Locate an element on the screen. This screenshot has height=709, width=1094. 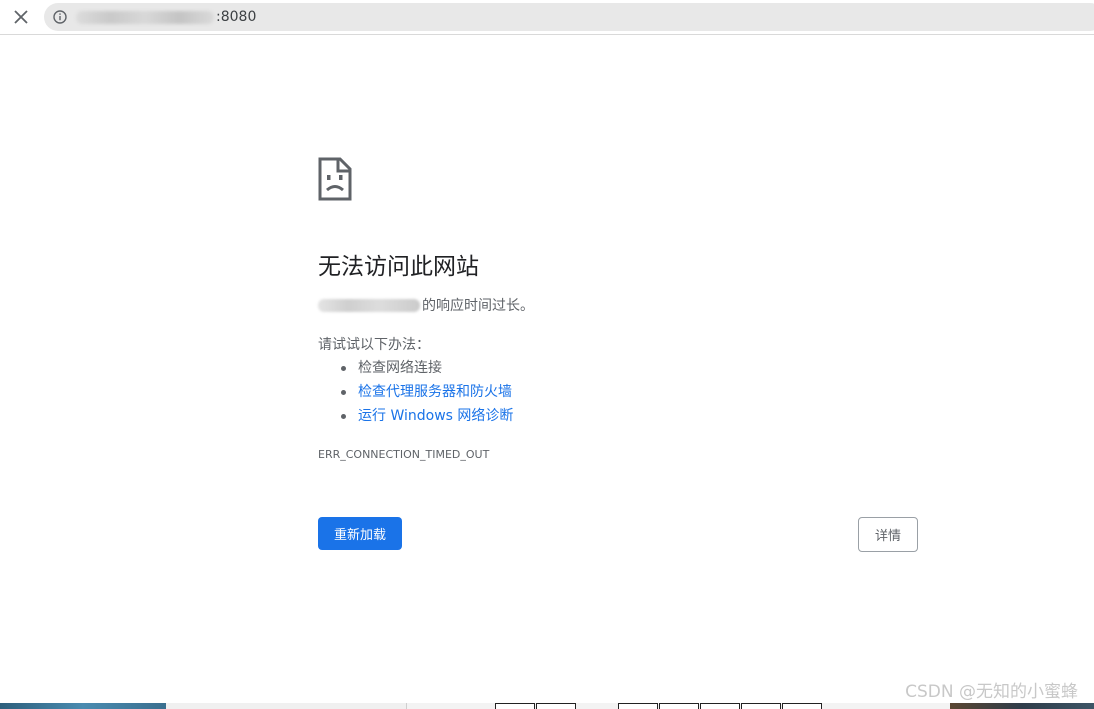
sad-page-icon is located at coordinates (335, 179).